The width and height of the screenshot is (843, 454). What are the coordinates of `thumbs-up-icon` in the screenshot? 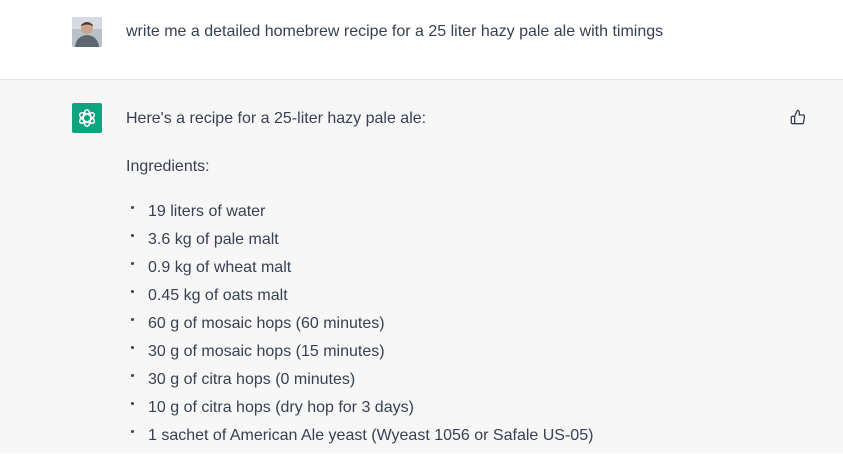 It's located at (798, 117).